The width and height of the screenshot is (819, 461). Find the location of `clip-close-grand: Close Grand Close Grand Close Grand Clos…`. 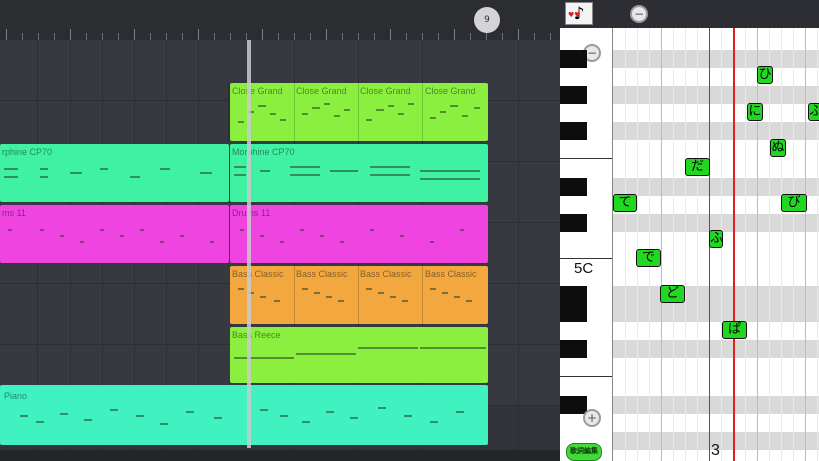

clip-close-grand: Close Grand Close Grand Close Grand Clos… is located at coordinates (359, 112).